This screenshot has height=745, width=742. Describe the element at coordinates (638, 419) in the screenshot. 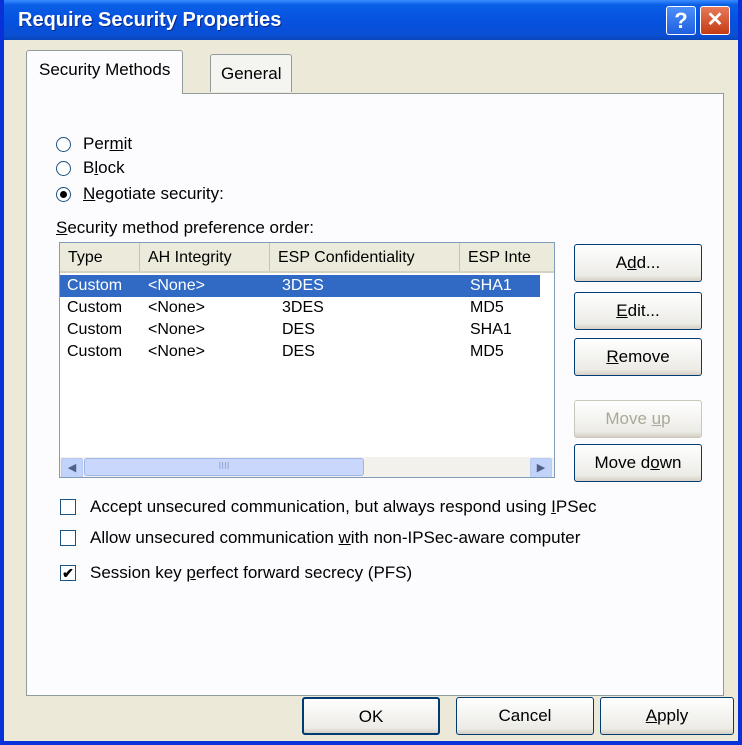

I see `move-up-button: Move up` at that location.